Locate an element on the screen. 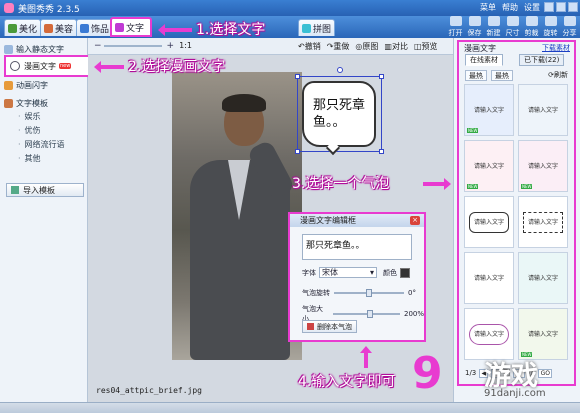 This screenshot has height=413, width=580. original-button: ◎原图 is located at coordinates (366, 46).